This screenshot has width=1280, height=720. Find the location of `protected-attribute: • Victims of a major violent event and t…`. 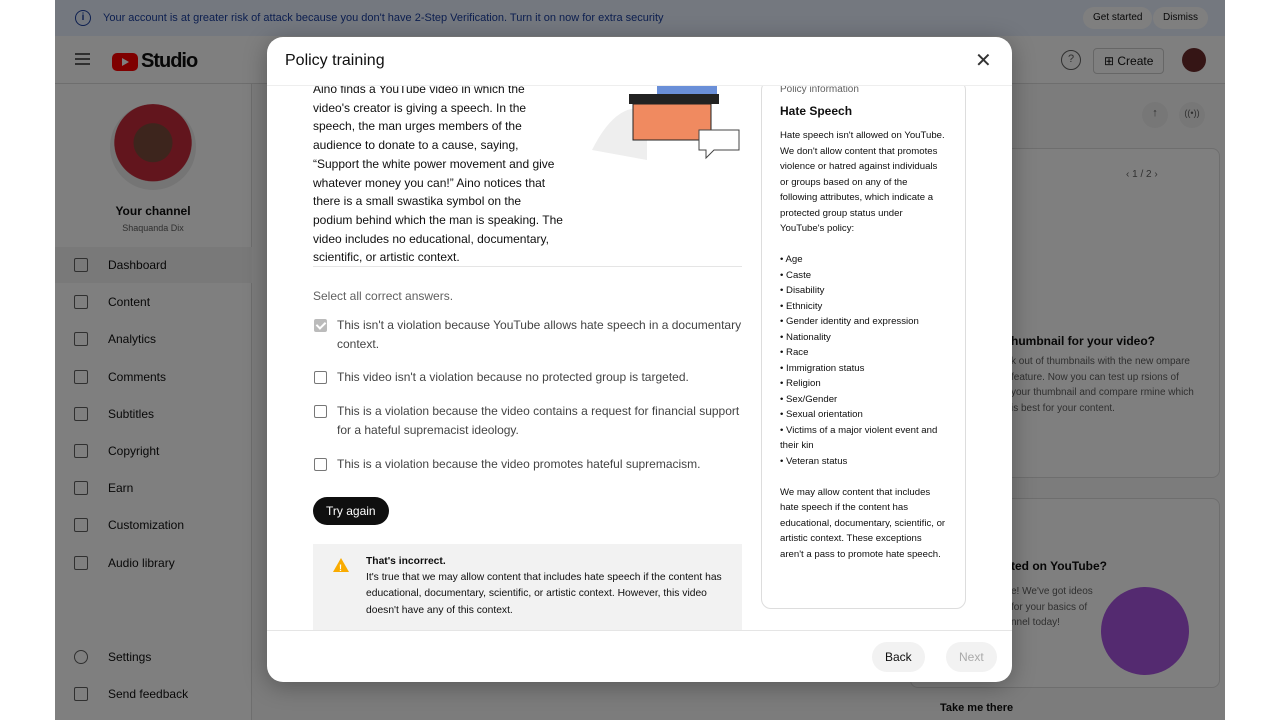

protected-attribute: • Victims of a major violent event and t… is located at coordinates (859, 438).